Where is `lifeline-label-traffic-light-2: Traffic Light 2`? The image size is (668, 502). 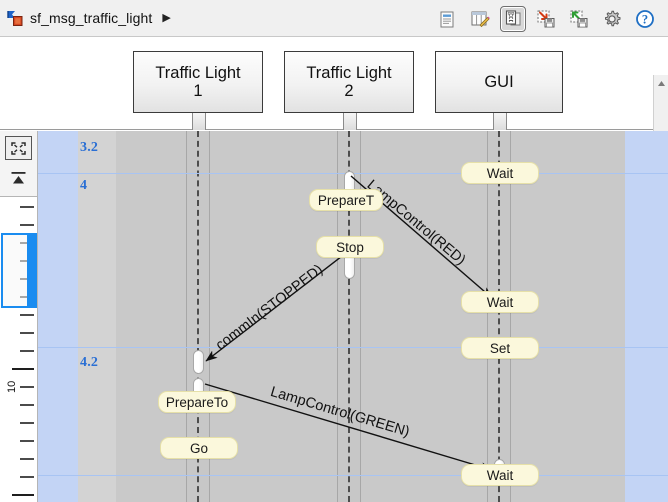
lifeline-label-traffic-light-2: Traffic Light 2 is located at coordinates (348, 82).